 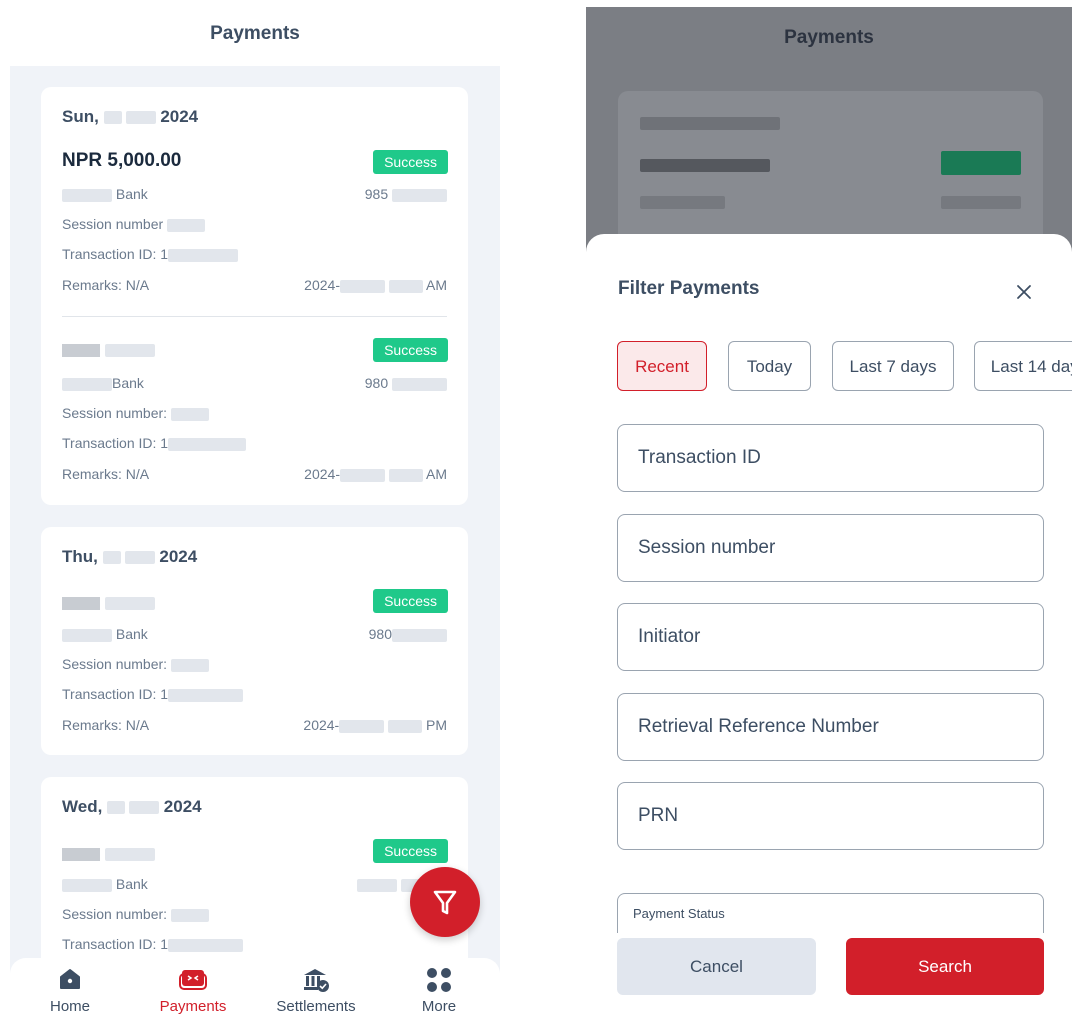 I want to click on nav-label-settlements: Settlements, so click(x=316, y=1006).